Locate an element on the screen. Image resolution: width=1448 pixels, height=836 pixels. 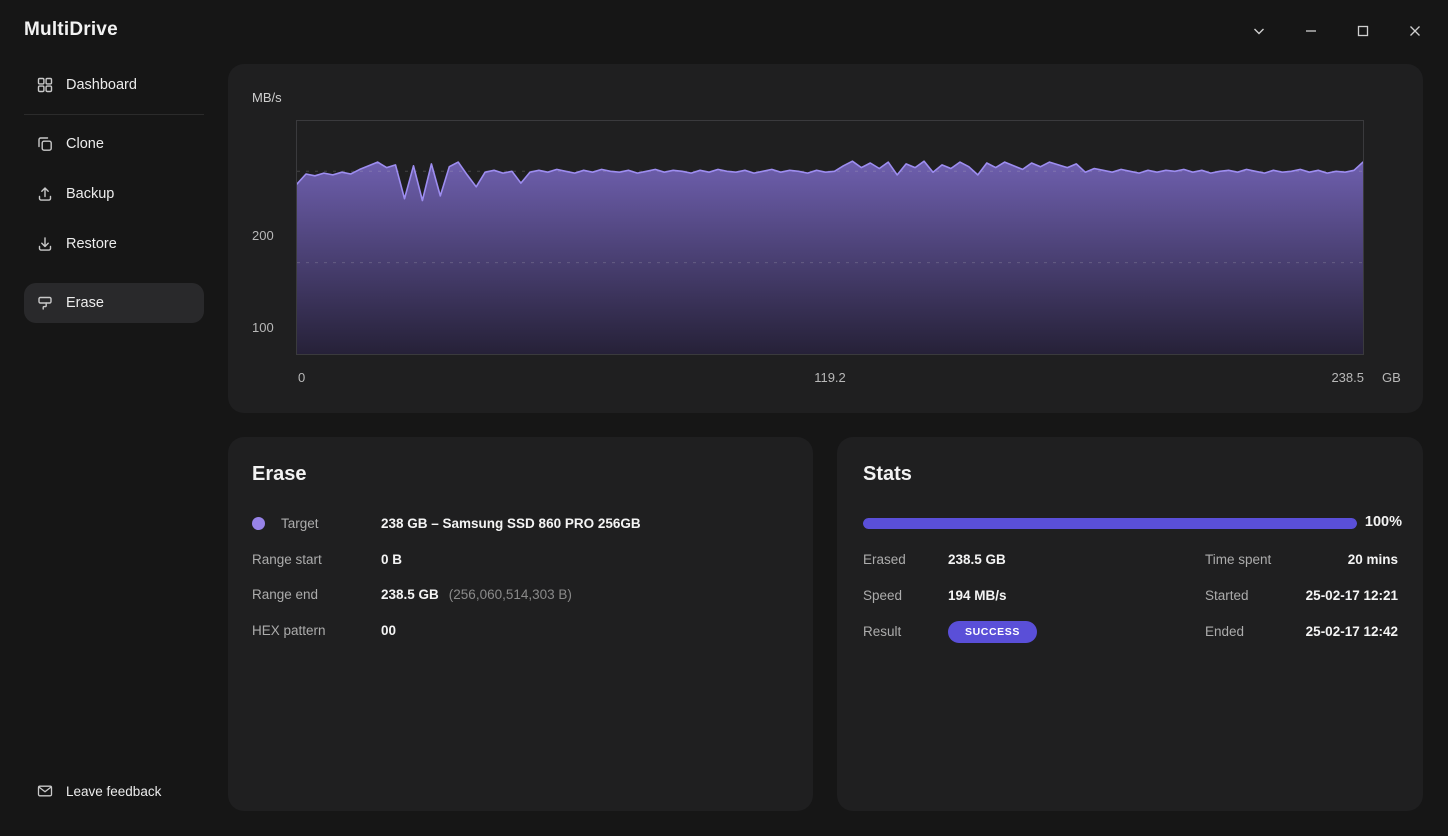
stats-row-speed: Speed 194 MB/s is located at coordinates (1013, 595).